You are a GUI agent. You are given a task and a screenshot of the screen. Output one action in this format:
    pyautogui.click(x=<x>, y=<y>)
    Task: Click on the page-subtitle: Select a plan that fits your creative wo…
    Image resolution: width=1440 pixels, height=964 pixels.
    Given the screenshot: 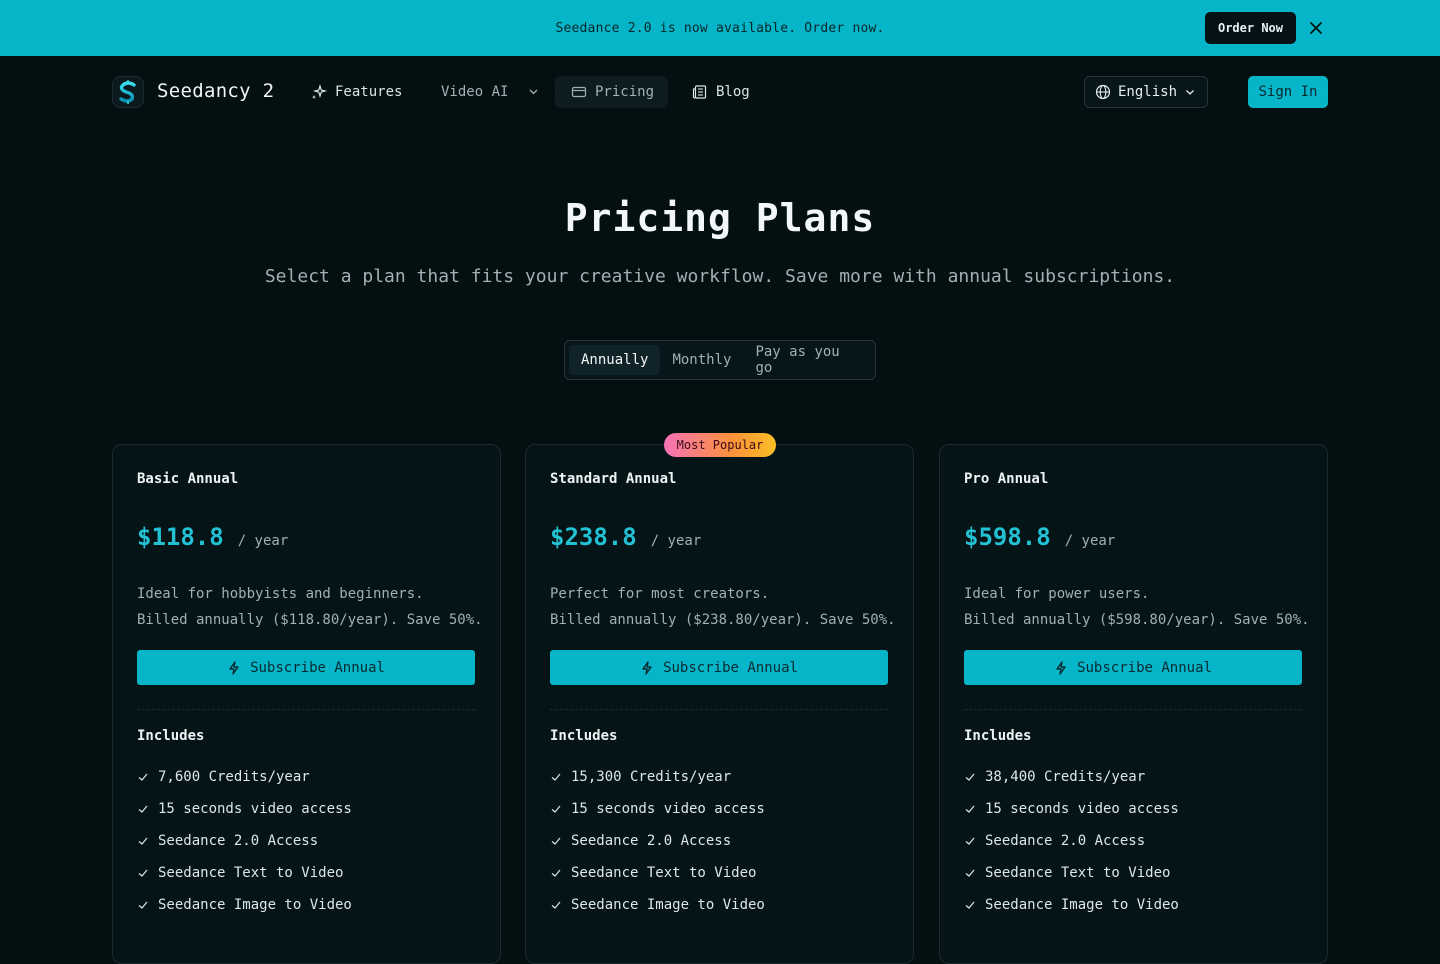 What is the action you would take?
    pyautogui.click(x=720, y=276)
    